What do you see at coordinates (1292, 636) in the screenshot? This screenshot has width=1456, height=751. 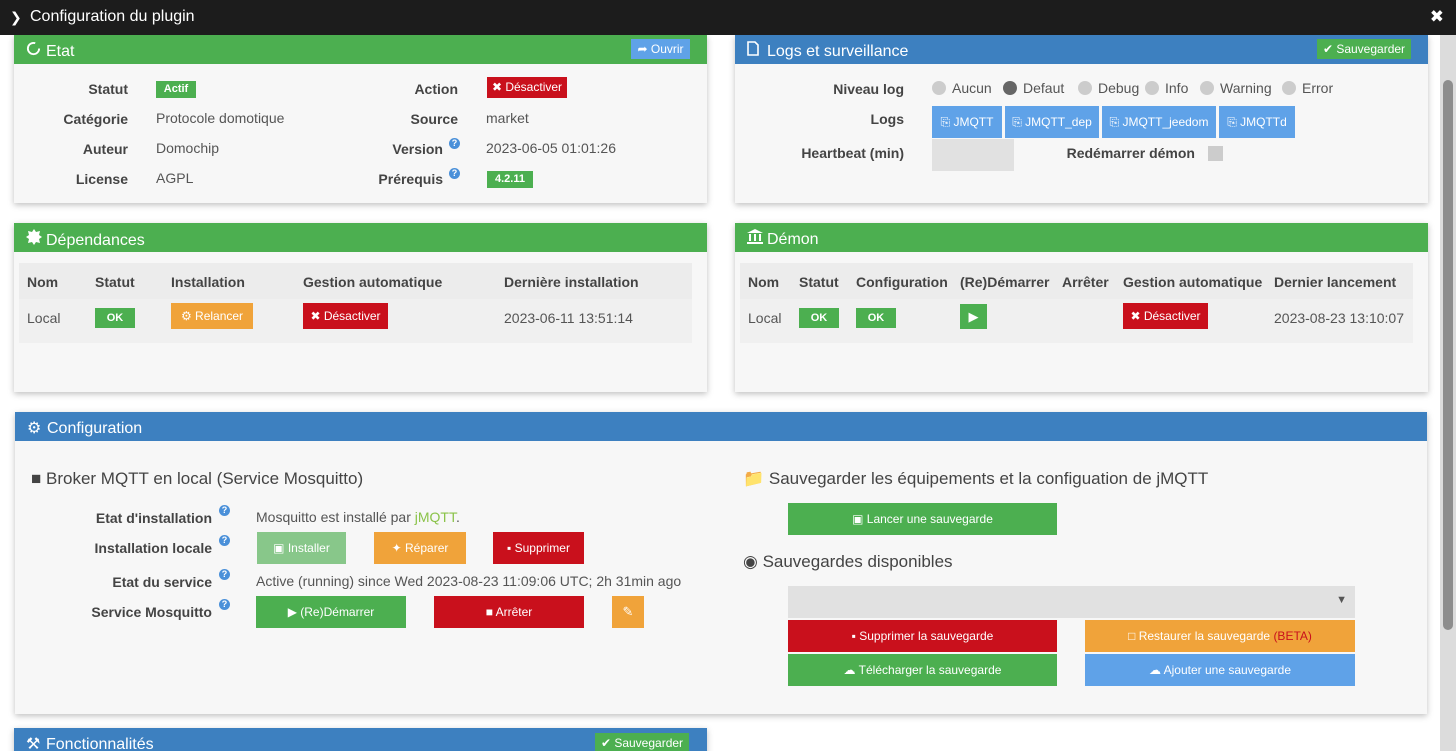 I see `beta-label: (BETA)` at bounding box center [1292, 636].